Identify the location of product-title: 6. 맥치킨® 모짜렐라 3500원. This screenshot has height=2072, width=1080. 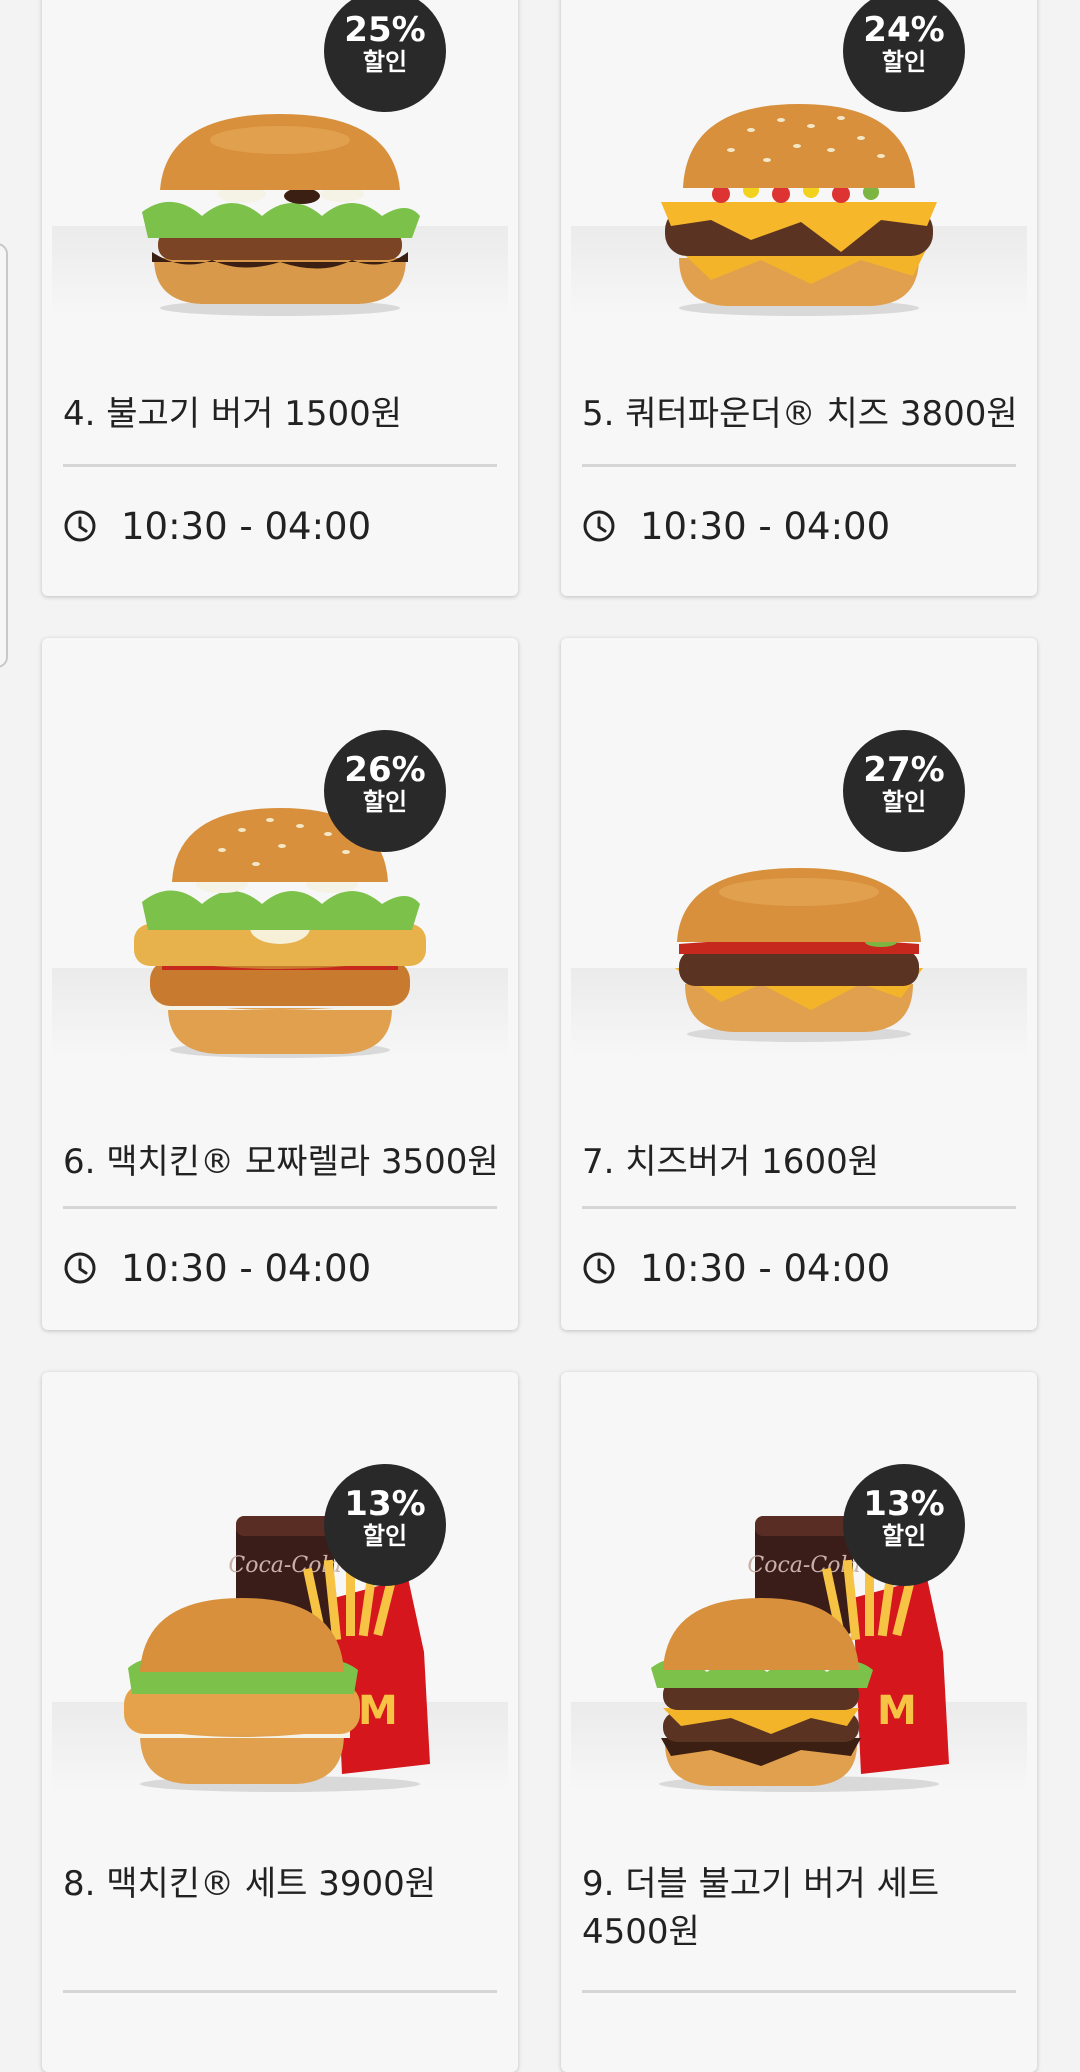
(281, 1162).